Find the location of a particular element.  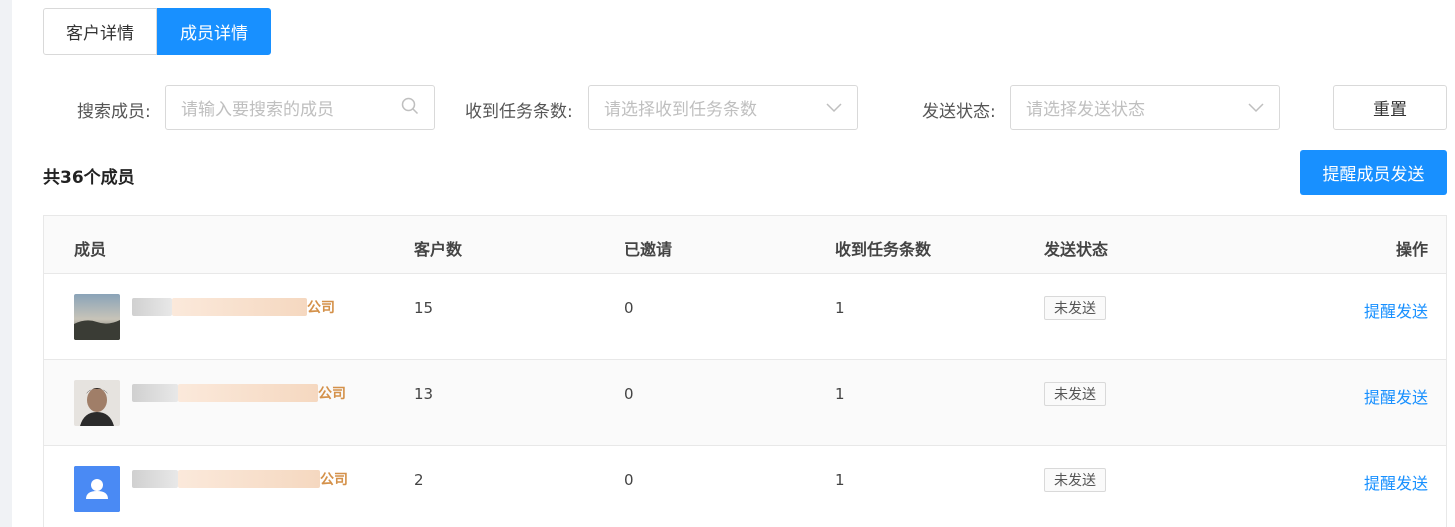

search-member-label: 搜索成员: is located at coordinates (114, 112).